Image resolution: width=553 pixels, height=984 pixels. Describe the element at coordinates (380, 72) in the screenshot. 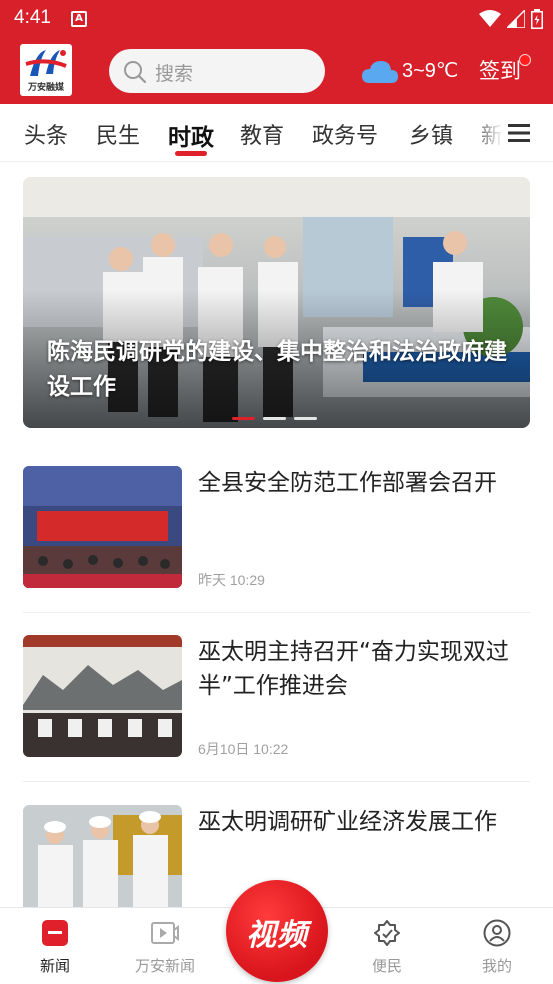

I see `cloud-icon` at that location.